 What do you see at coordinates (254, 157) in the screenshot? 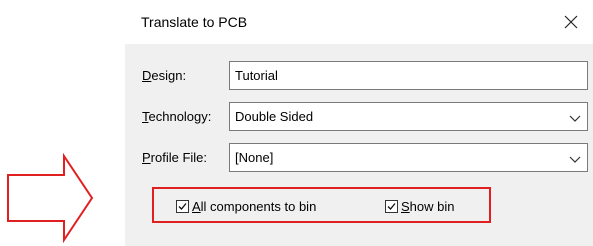
I see `profile-file-value: [None]` at bounding box center [254, 157].